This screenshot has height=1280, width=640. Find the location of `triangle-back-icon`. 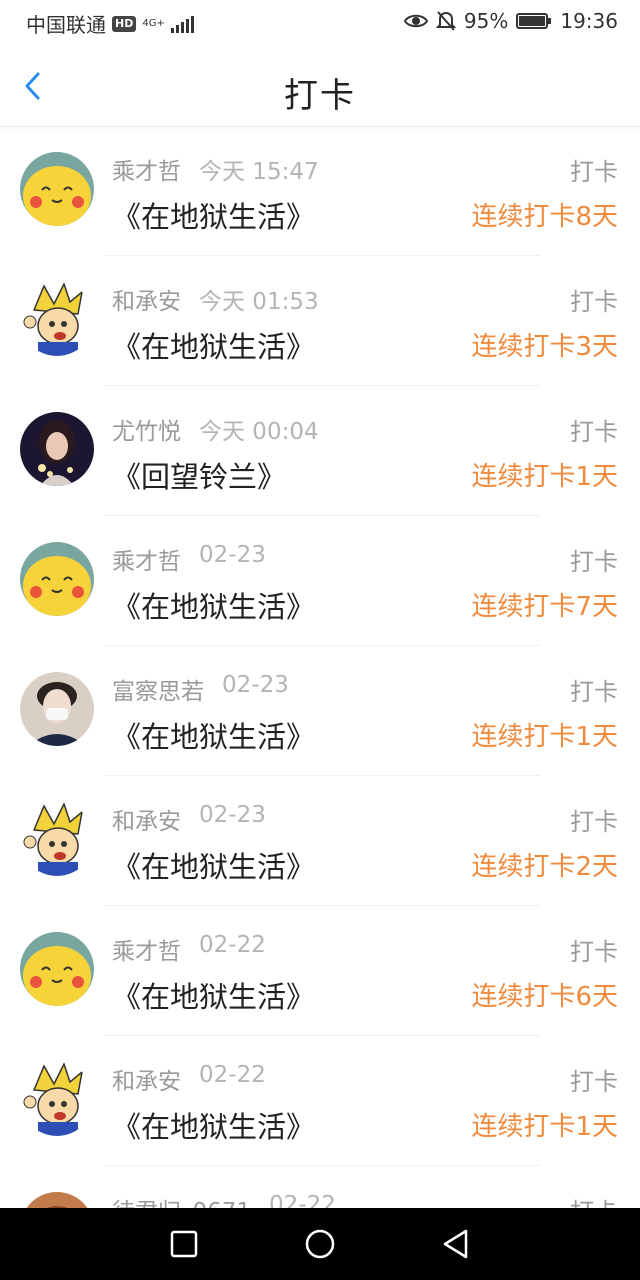

triangle-back-icon is located at coordinates (455, 1244).